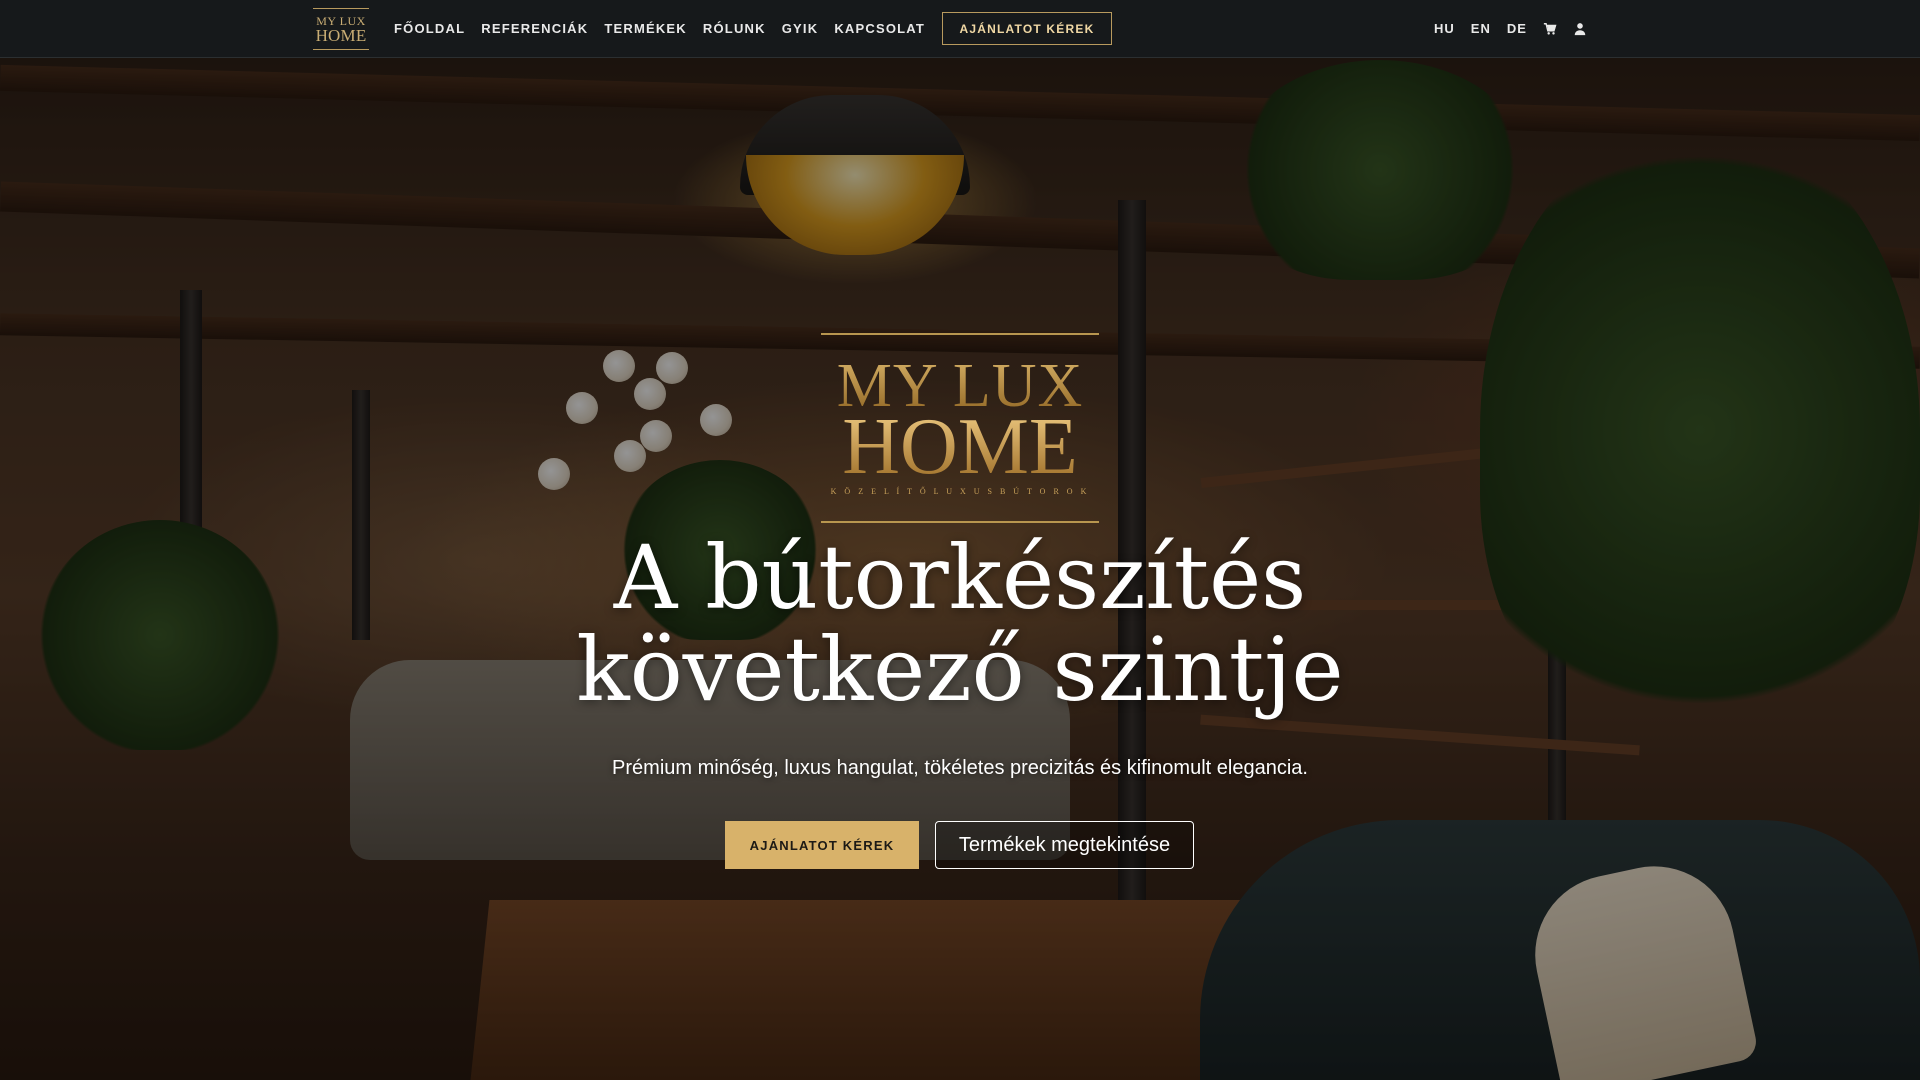 This screenshot has height=1080, width=1920. What do you see at coordinates (1027, 28) in the screenshot?
I see `nav-quote-button: AJÁNLATOT KÉREK` at bounding box center [1027, 28].